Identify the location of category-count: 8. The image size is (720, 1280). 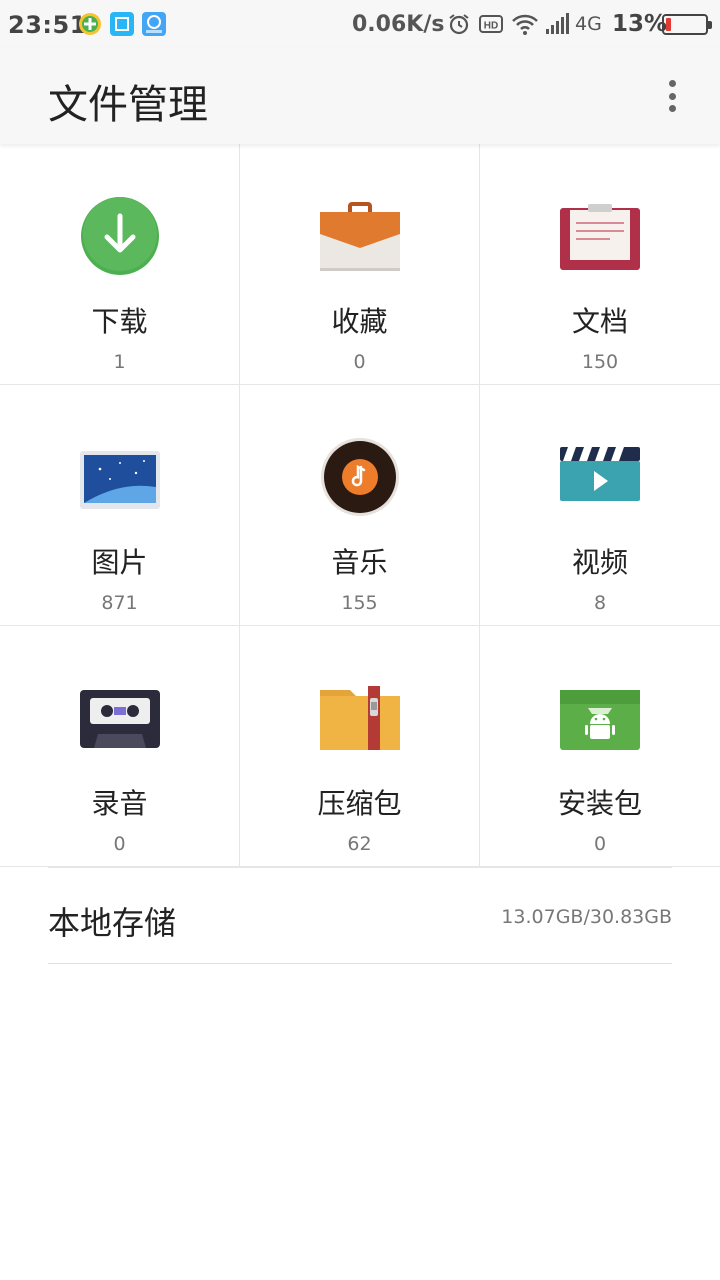
(600, 603).